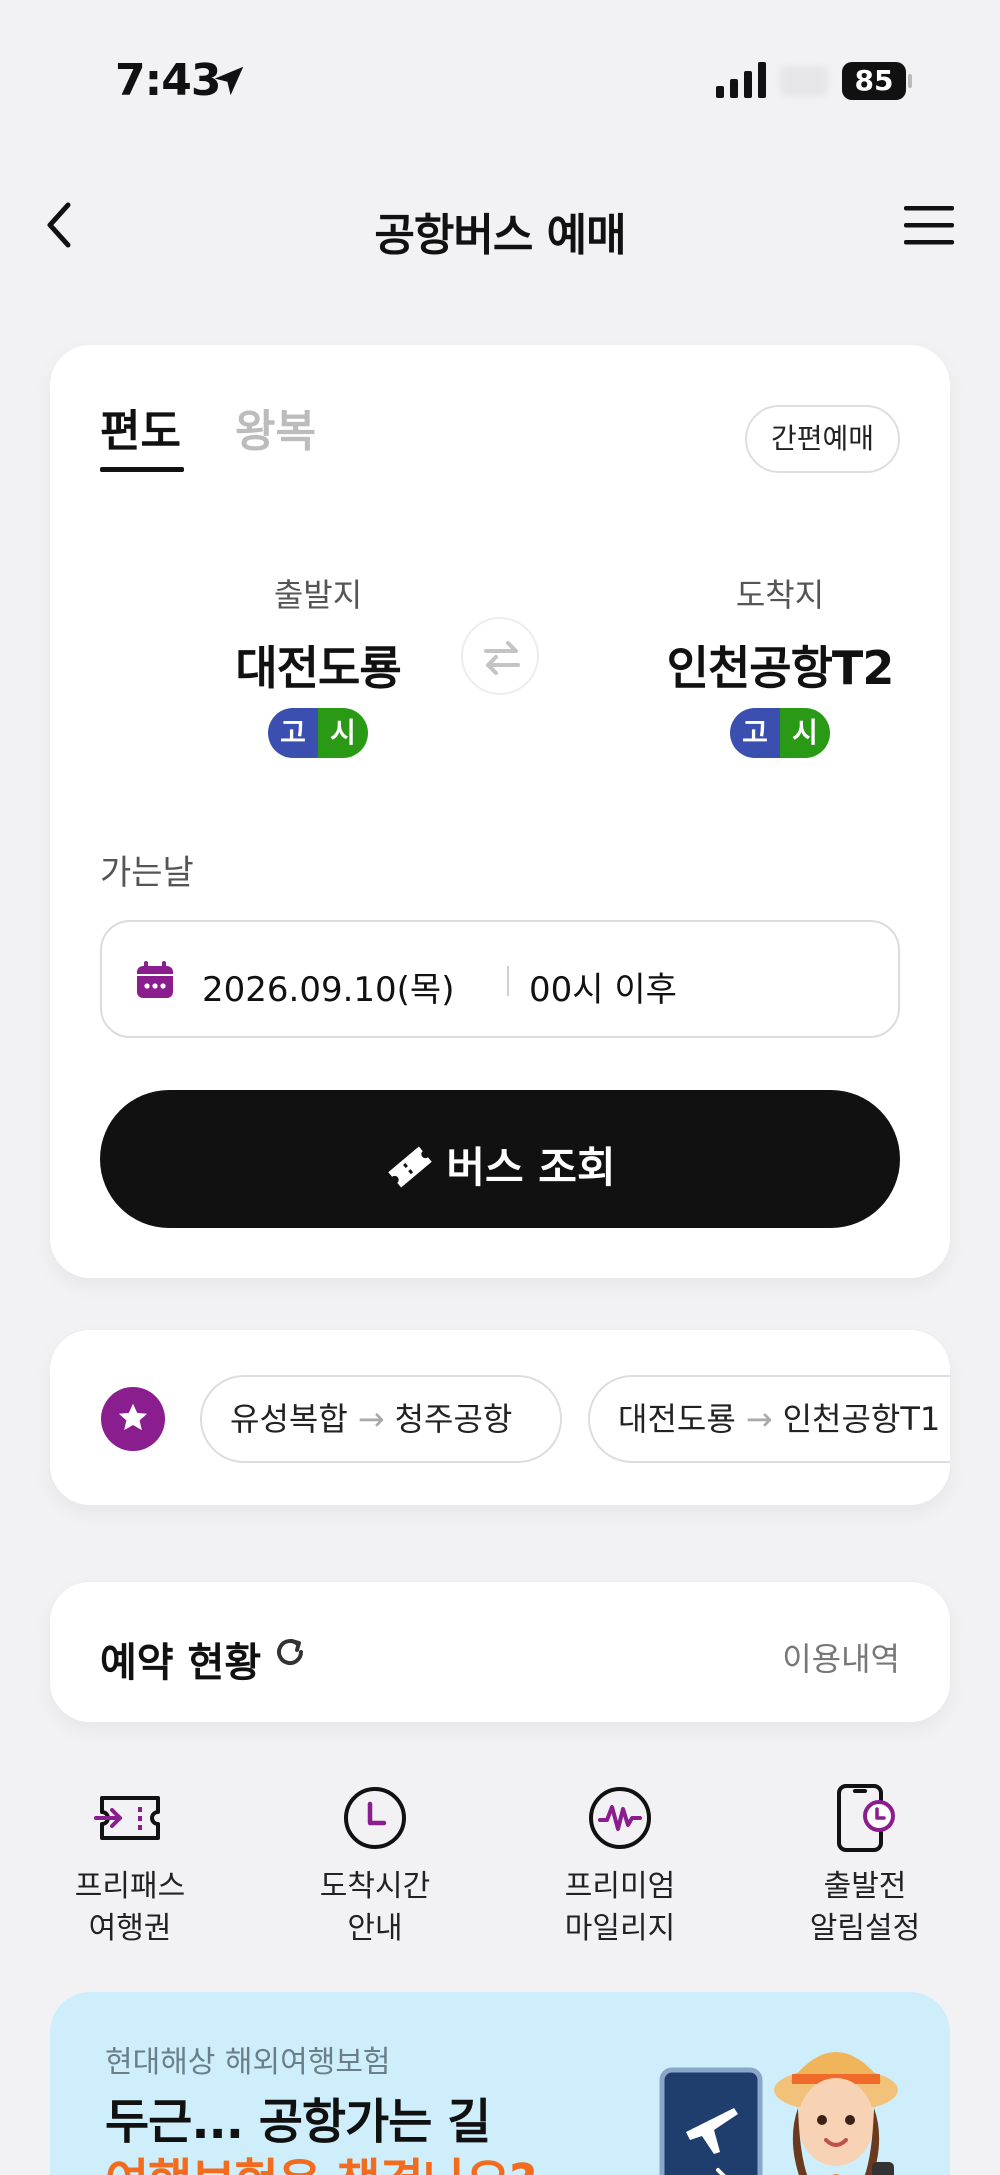 The width and height of the screenshot is (1000, 2175). I want to click on menu-button, so click(929, 225).